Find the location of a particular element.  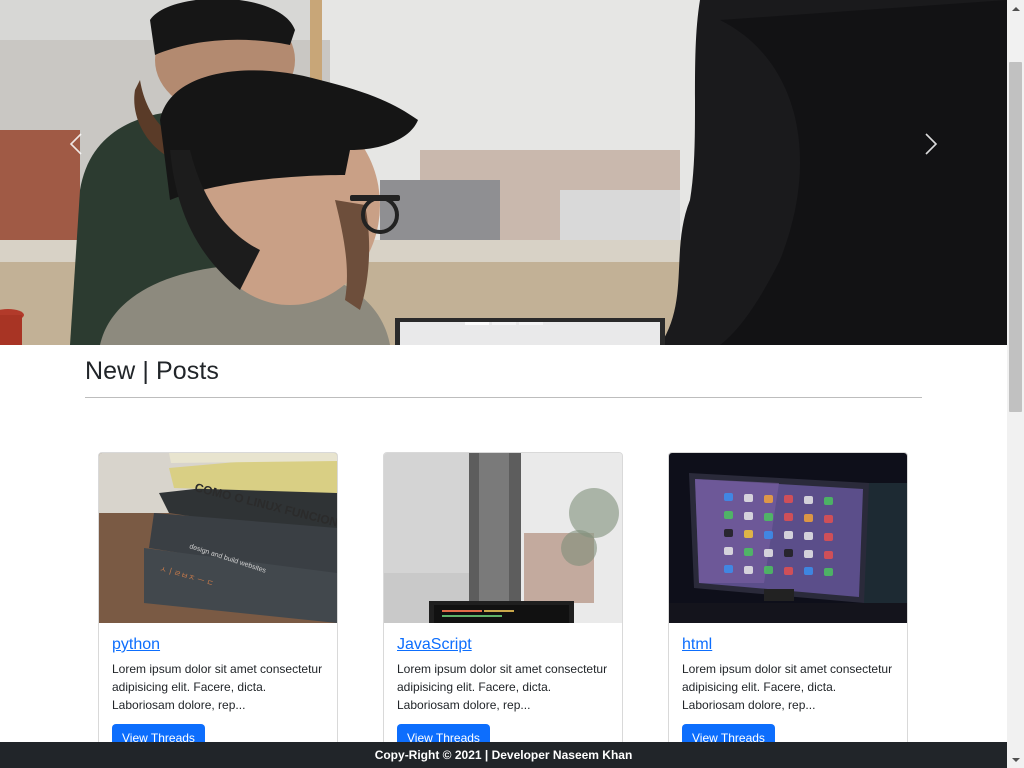

carousel-next-button is located at coordinates (931, 144).